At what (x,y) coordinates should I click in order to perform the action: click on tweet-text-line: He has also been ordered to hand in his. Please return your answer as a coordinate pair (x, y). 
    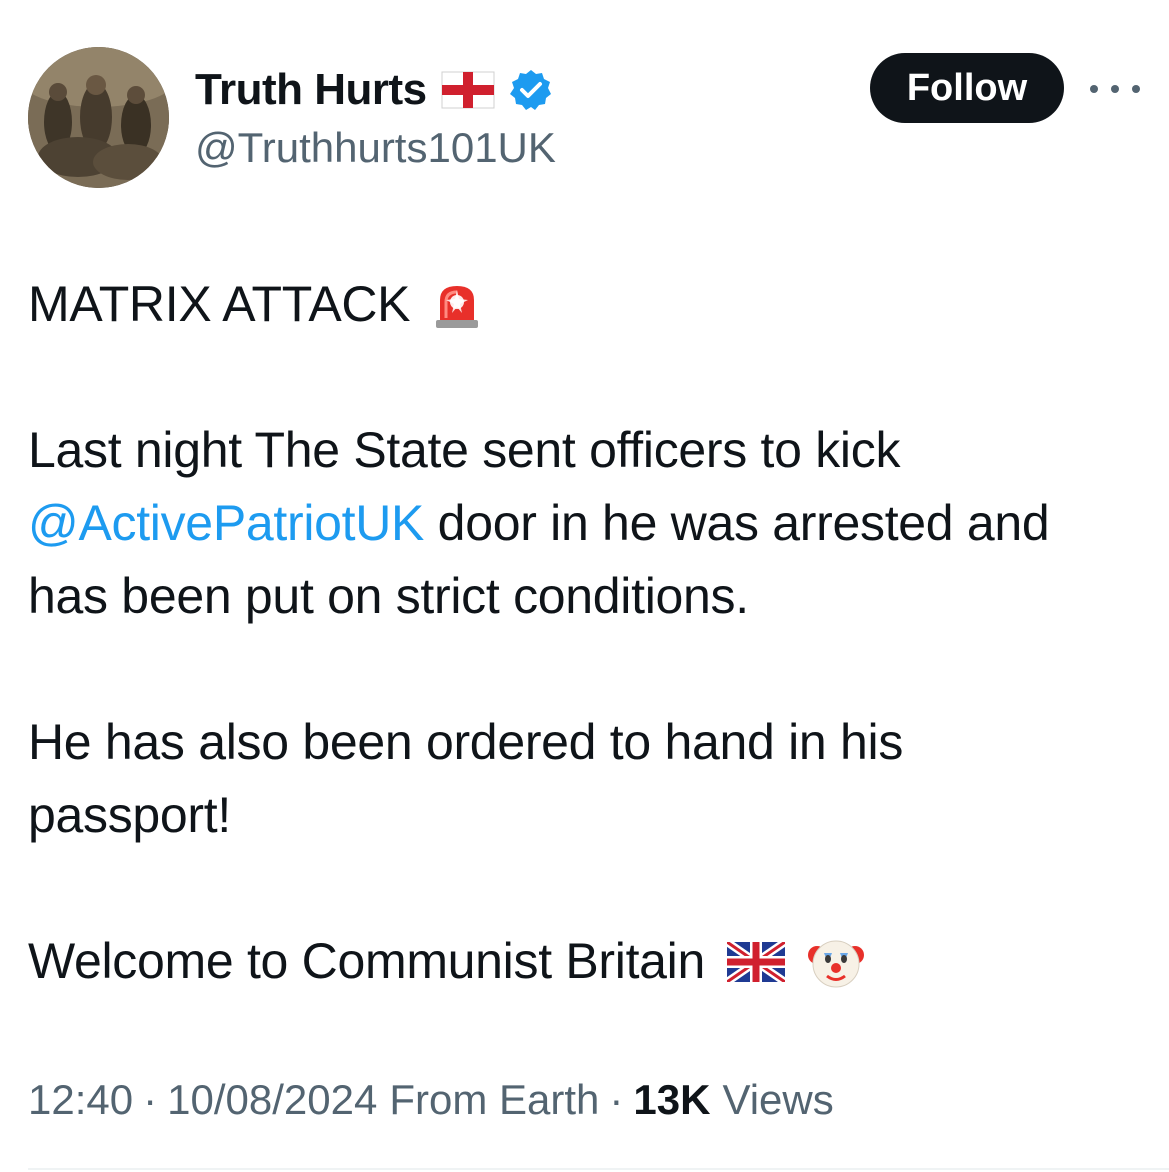
    Looking at the image, I should click on (466, 742).